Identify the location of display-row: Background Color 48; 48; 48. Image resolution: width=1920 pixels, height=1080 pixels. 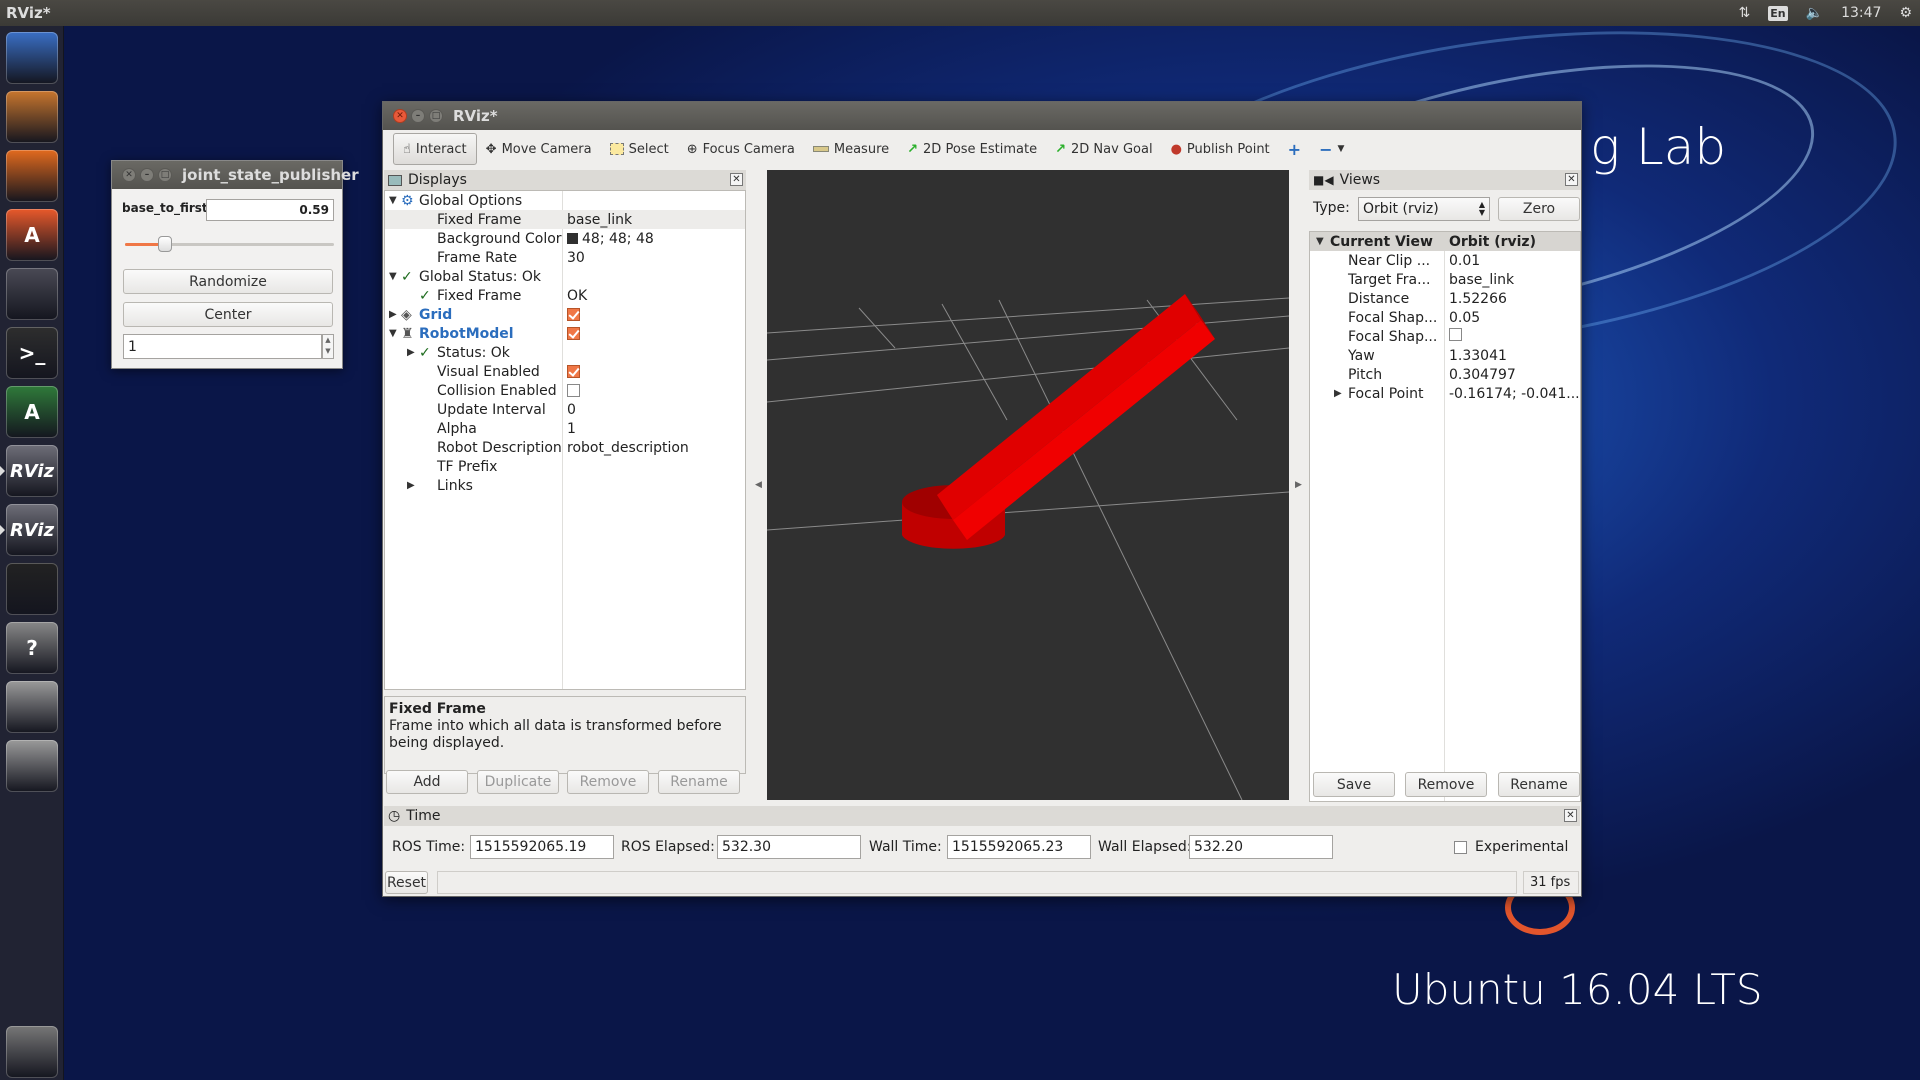
(565, 238).